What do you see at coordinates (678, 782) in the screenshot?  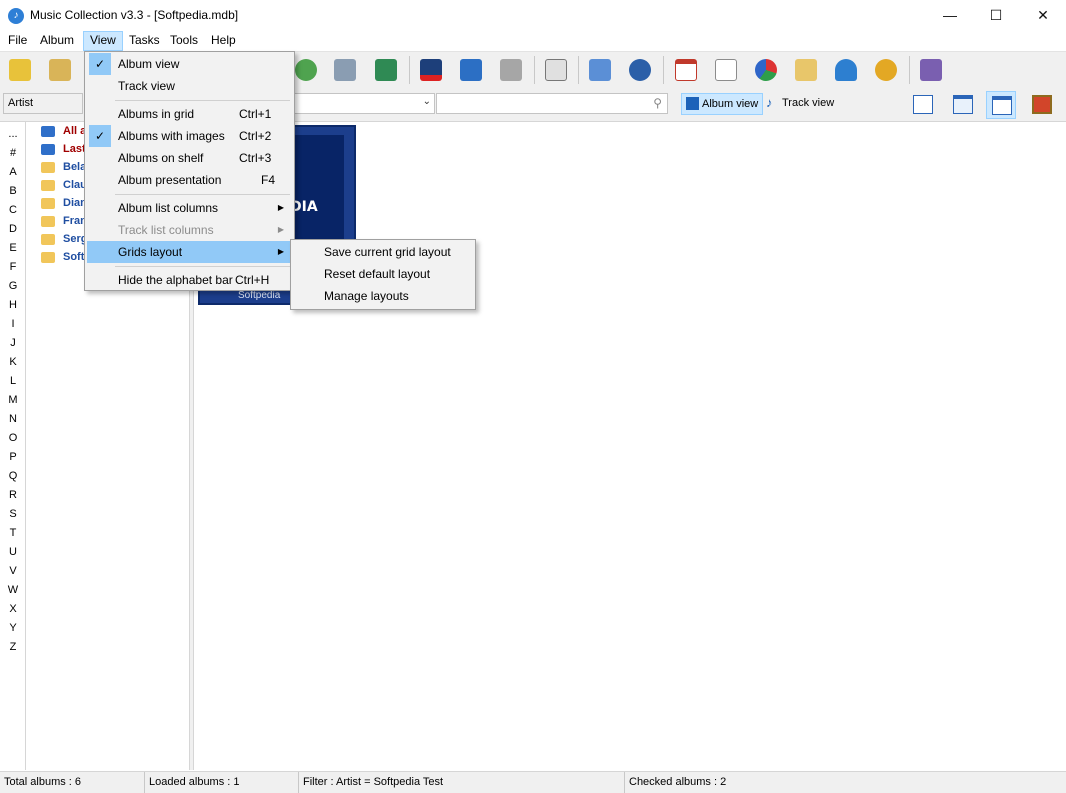 I see `status-checked-albums: Checked albums : 2` at bounding box center [678, 782].